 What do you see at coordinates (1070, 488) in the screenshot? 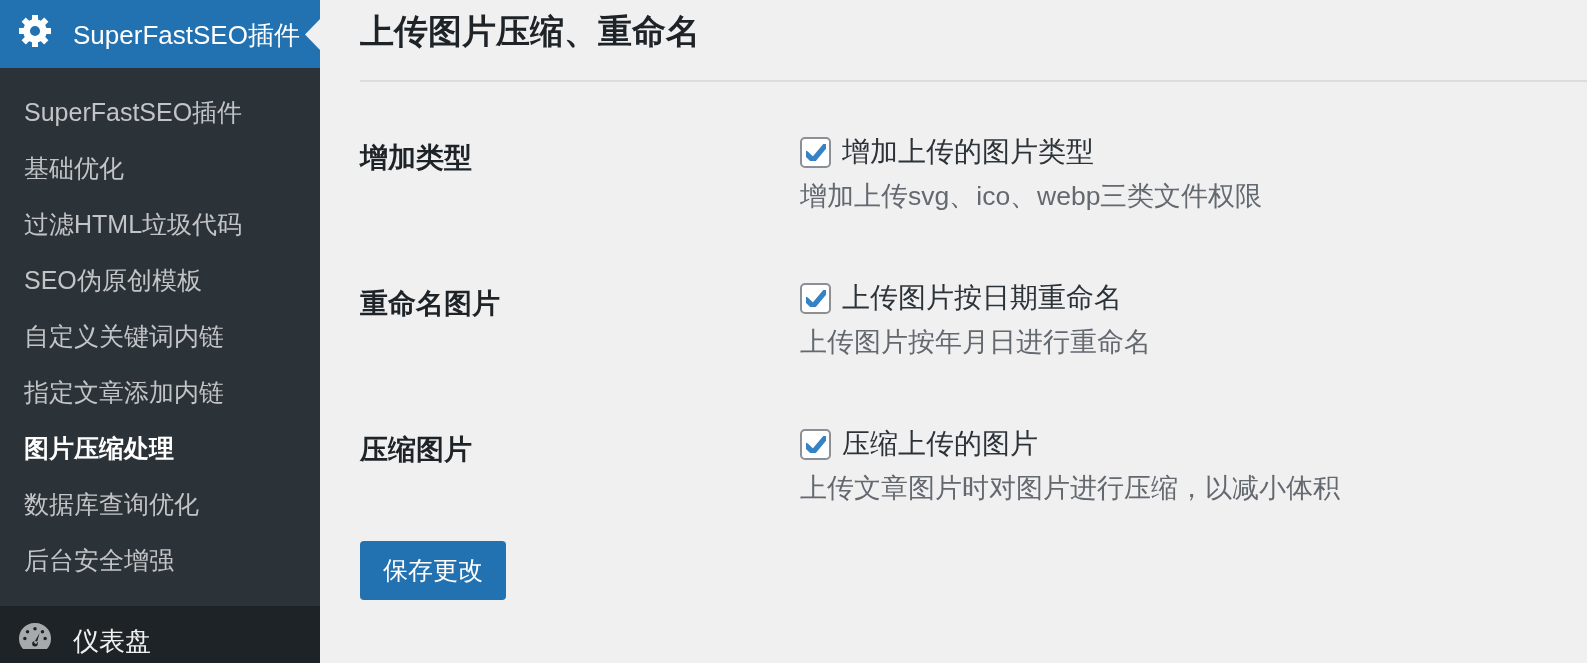
I see `setting-description: 上传文章图片时对图片进行压缩，以减小体积` at bounding box center [1070, 488].